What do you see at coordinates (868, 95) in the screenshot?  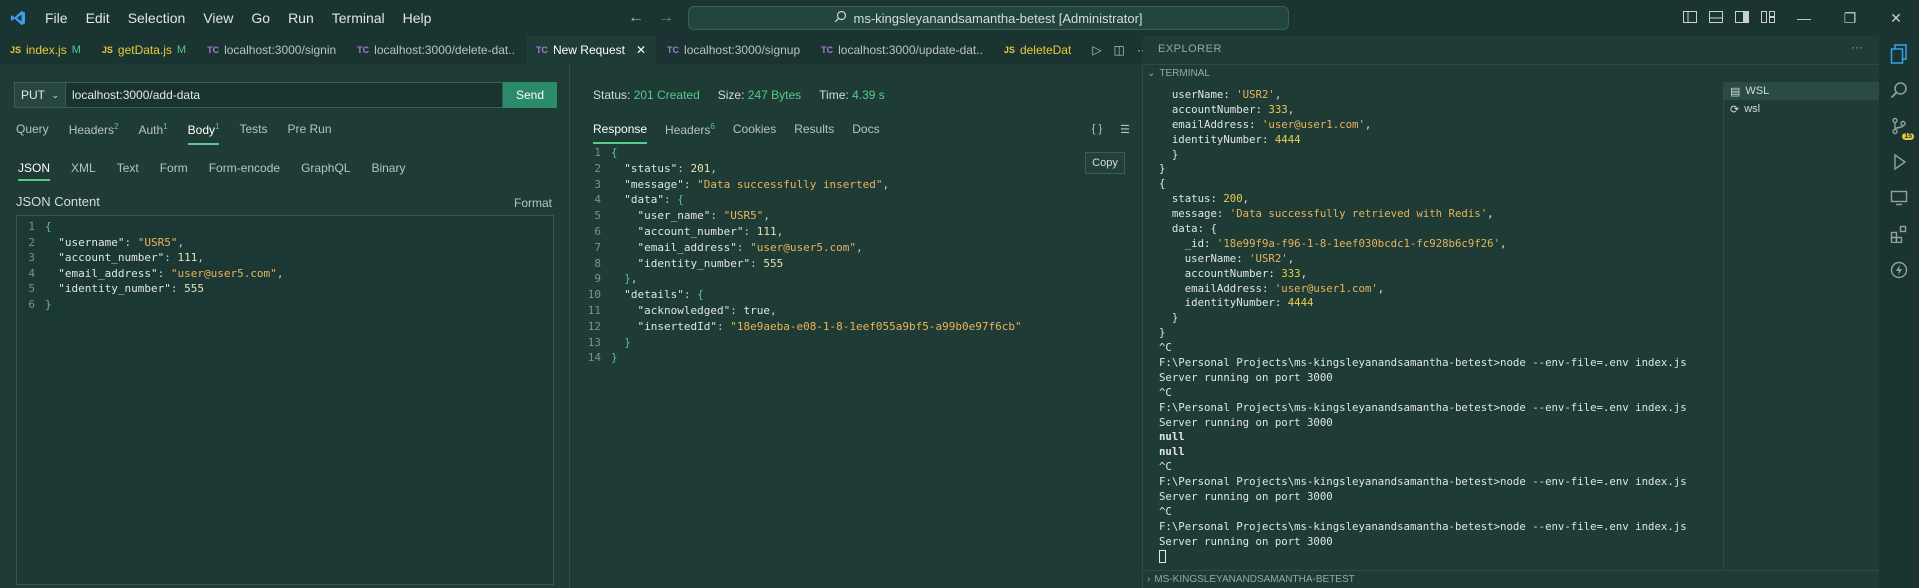 I see `time-value: 4.39 s` at bounding box center [868, 95].